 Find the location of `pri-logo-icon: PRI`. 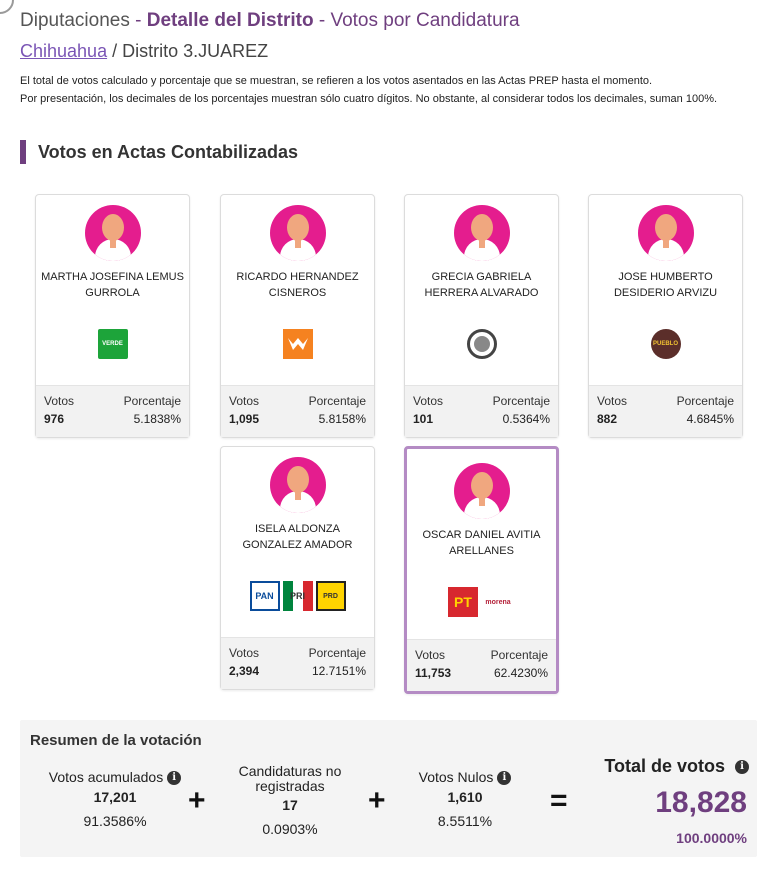

pri-logo-icon: PRI is located at coordinates (297, 596).